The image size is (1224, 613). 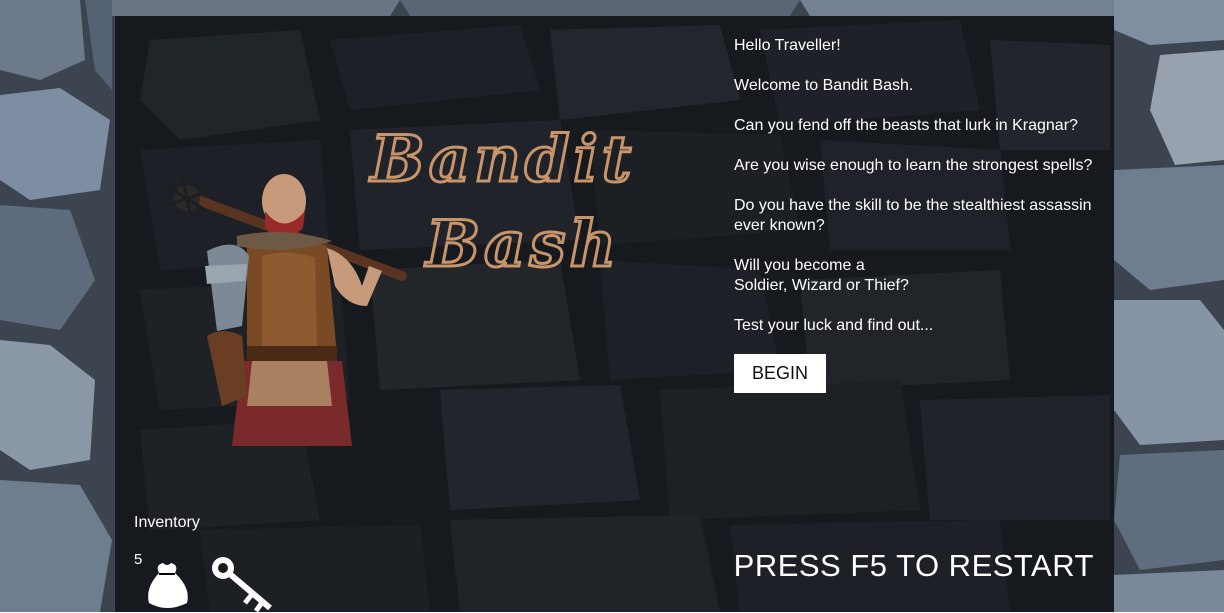 What do you see at coordinates (502, 159) in the screenshot?
I see `logo-text-line1: Bandit` at bounding box center [502, 159].